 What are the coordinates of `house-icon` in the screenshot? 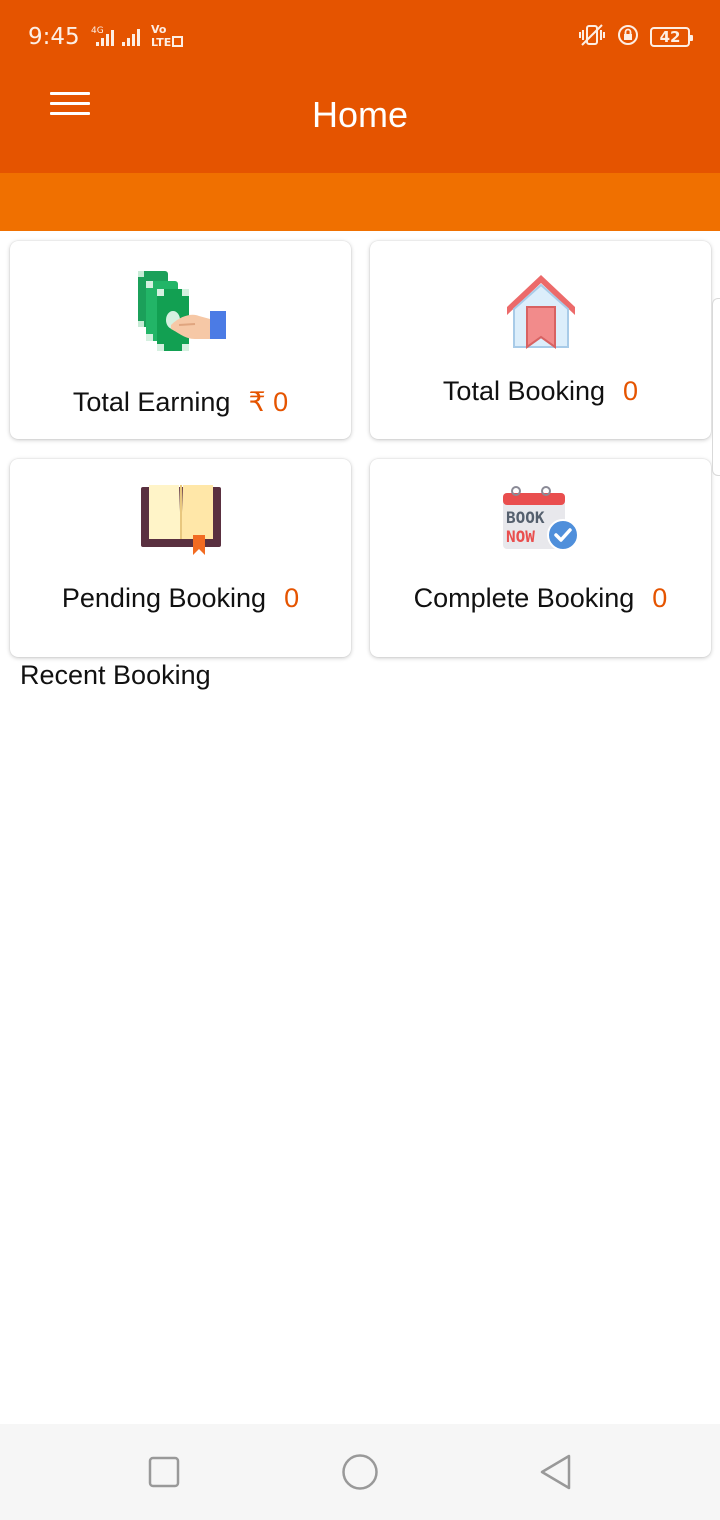 It's located at (541, 311).